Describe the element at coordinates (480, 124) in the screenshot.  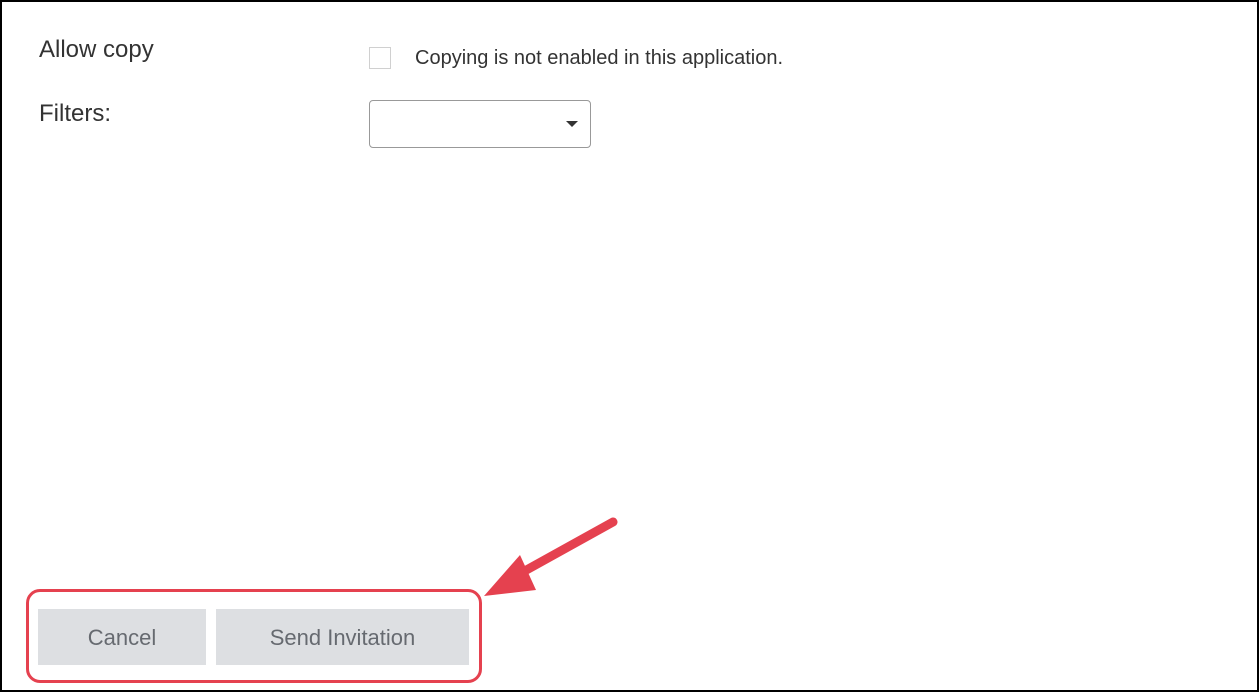
I see `filters-select` at that location.